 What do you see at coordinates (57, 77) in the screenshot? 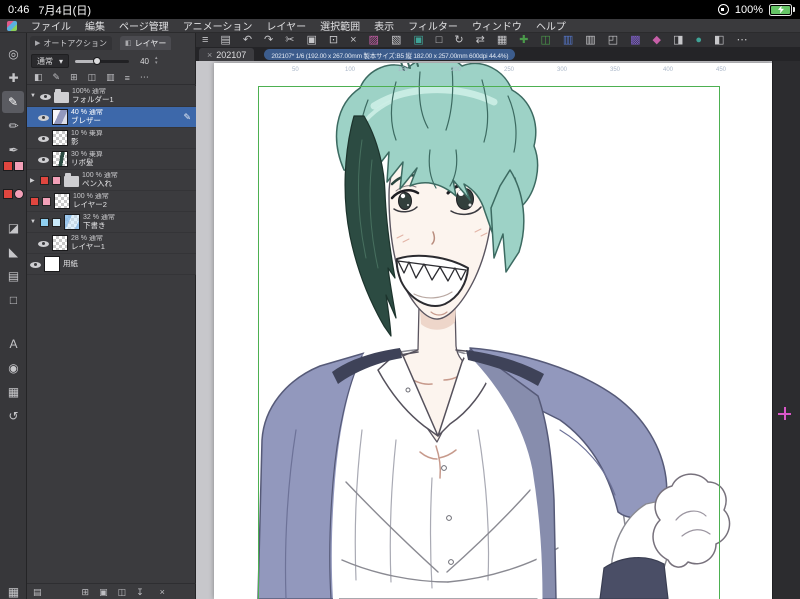
I see `edit-layer-icon: ✎` at bounding box center [57, 77].